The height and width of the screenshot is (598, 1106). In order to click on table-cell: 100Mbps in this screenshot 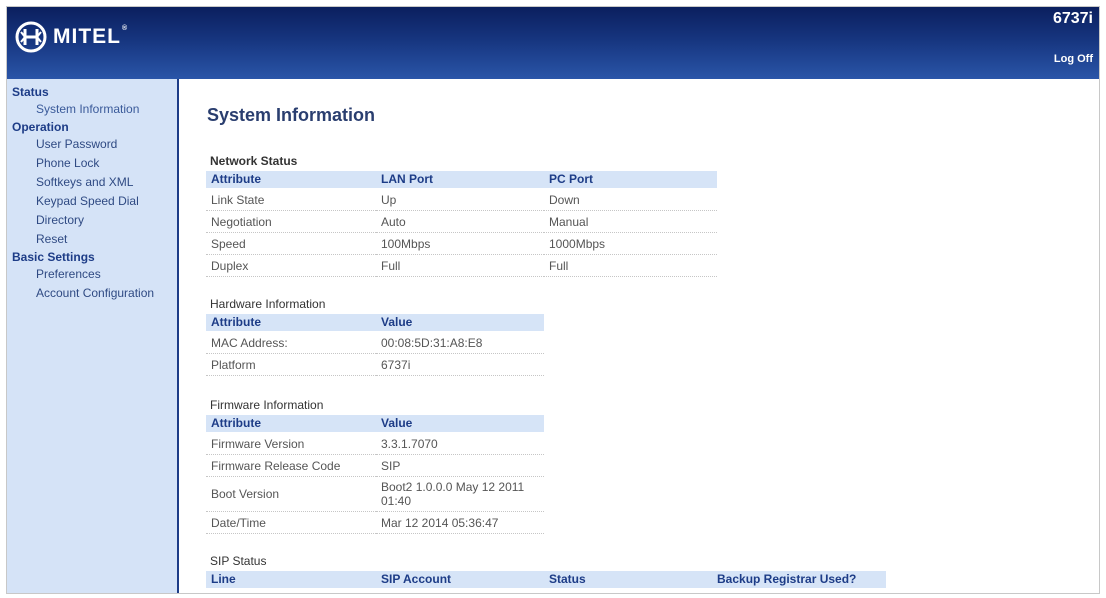, I will do `click(460, 243)`.